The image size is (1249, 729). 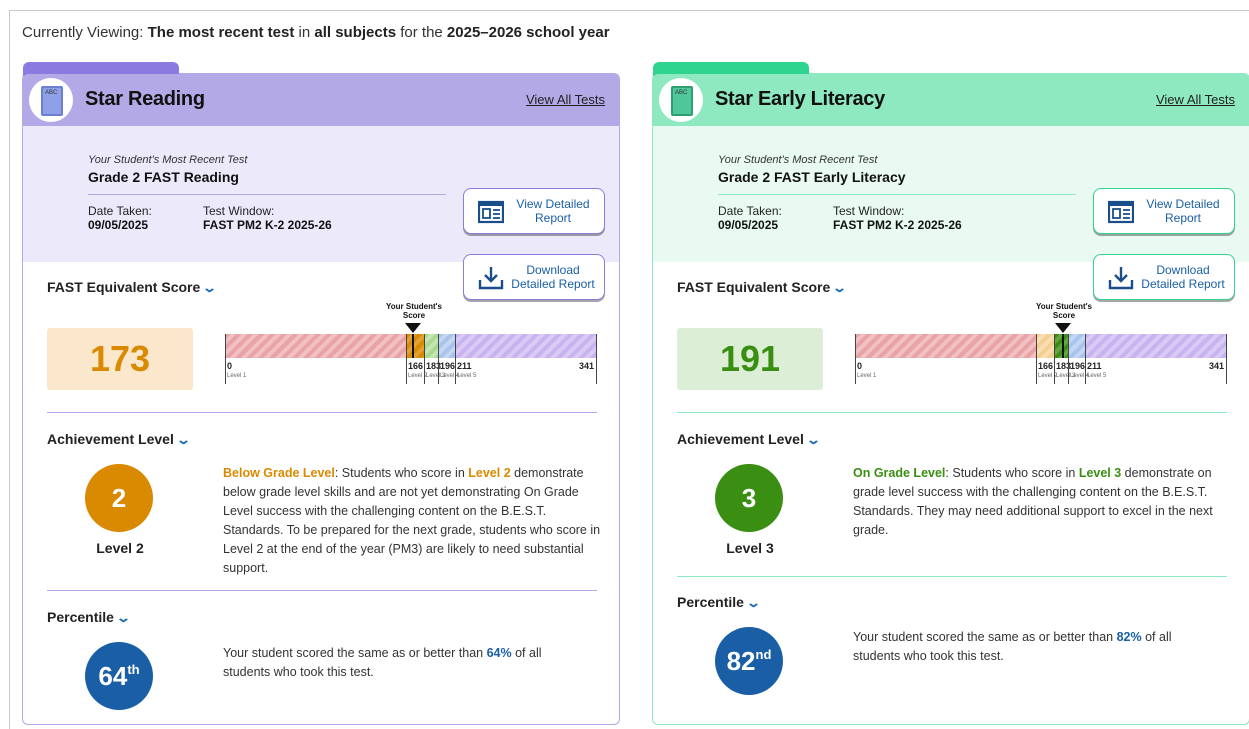 I want to click on scale-tick-label: 341, so click(x=1216, y=366).